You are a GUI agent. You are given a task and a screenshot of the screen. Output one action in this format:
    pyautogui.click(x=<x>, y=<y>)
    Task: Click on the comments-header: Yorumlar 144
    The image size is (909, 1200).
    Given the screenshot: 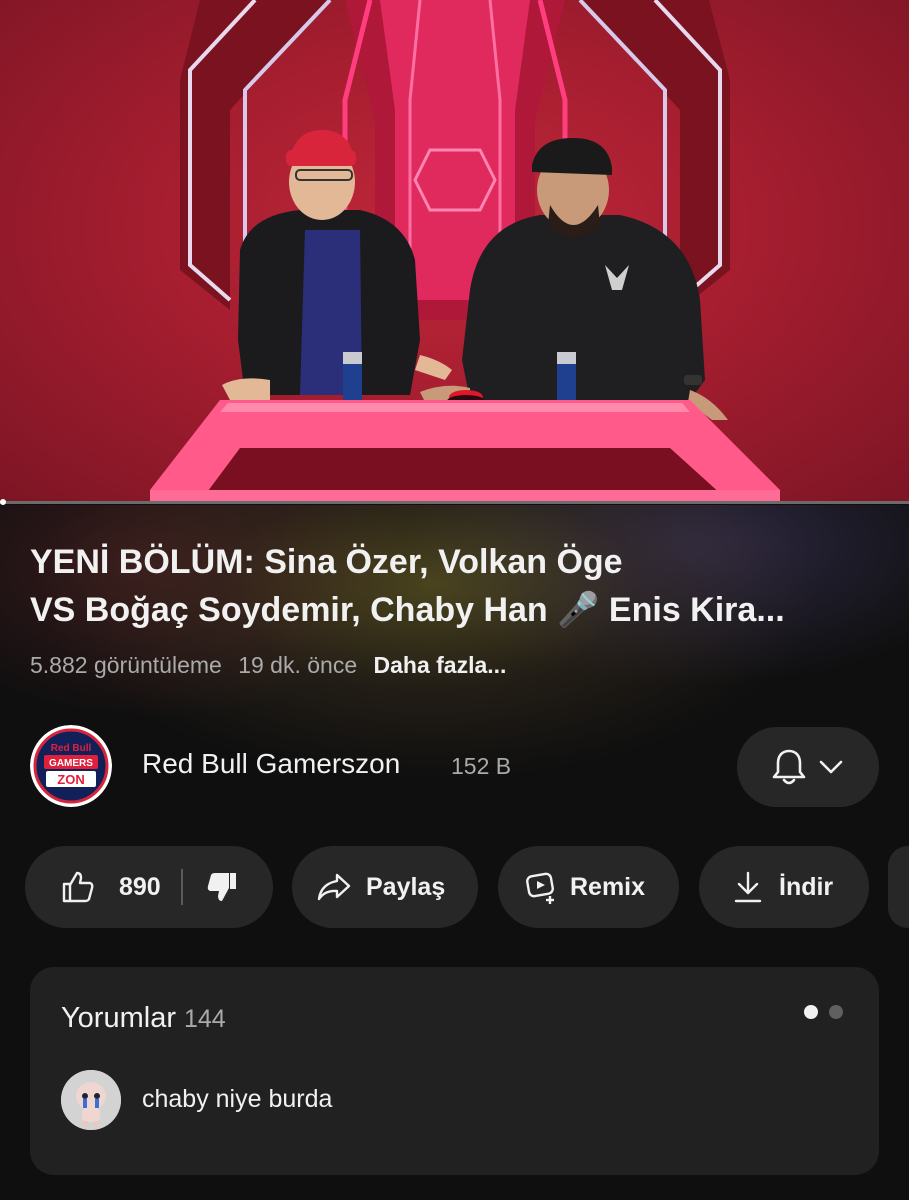 What is the action you would take?
    pyautogui.click(x=143, y=1018)
    